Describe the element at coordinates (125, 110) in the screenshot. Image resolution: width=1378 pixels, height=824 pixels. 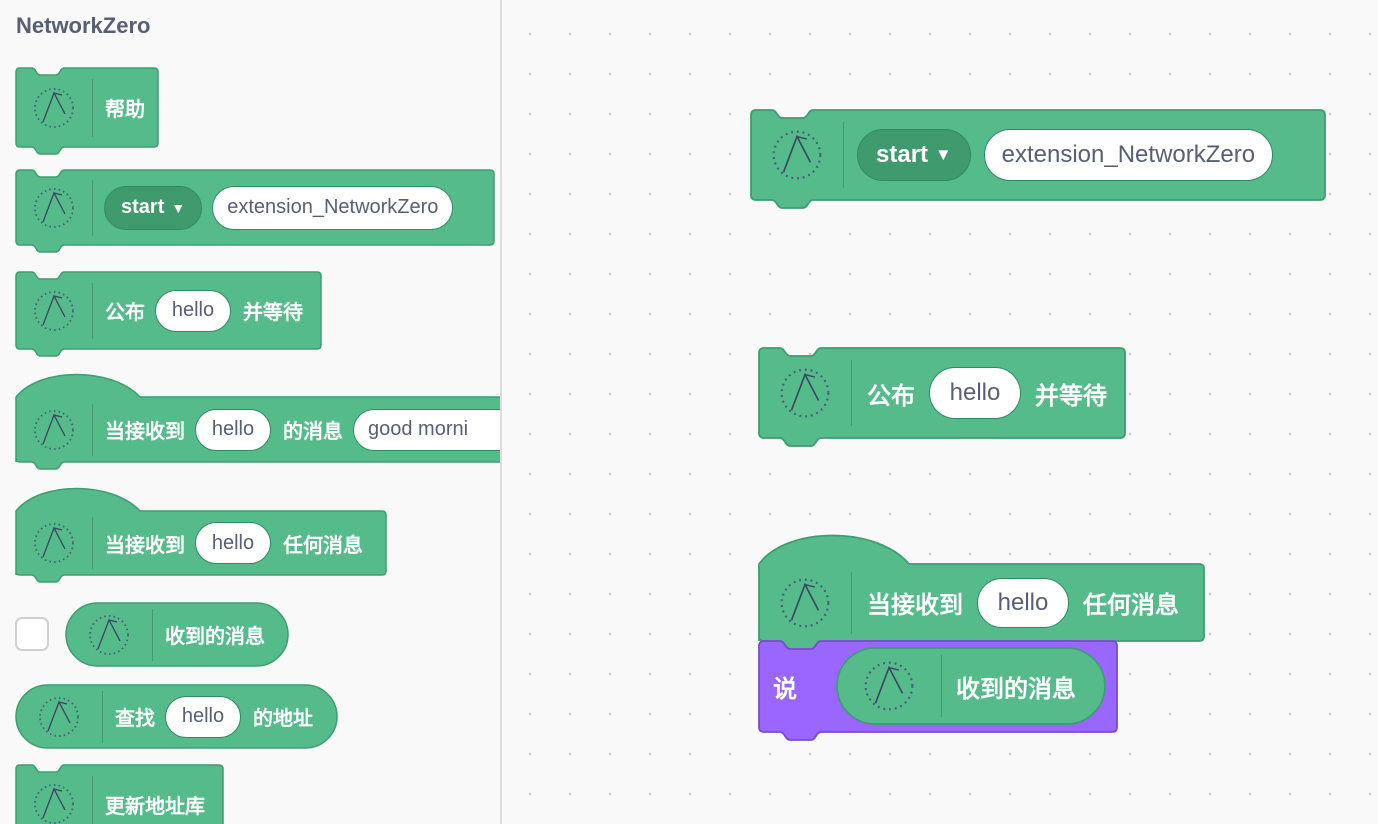
I see `block-label: 帮助` at that location.